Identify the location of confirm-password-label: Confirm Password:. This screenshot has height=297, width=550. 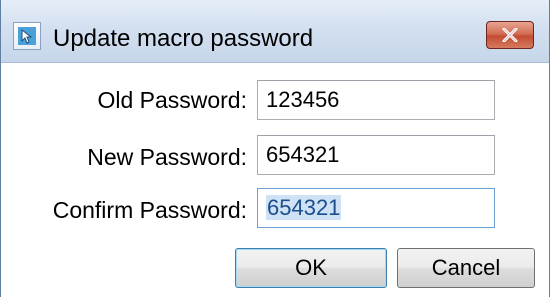
(149, 210).